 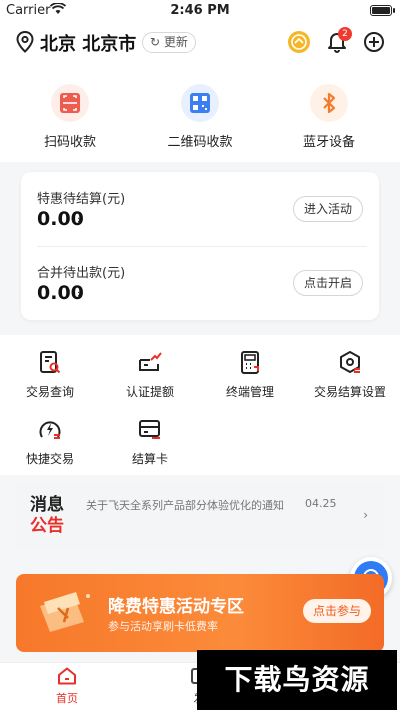 What do you see at coordinates (69, 142) in the screenshot?
I see `quick-action-label: 扫码收款` at bounding box center [69, 142].